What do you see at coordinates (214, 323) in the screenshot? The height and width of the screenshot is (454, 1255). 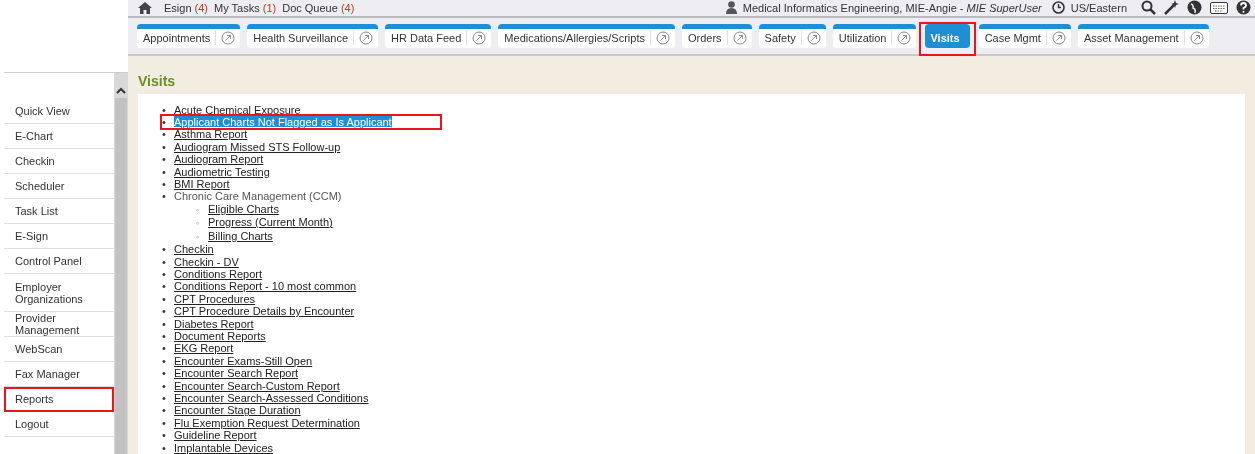 I see `report-link: Diabetes Report` at bounding box center [214, 323].